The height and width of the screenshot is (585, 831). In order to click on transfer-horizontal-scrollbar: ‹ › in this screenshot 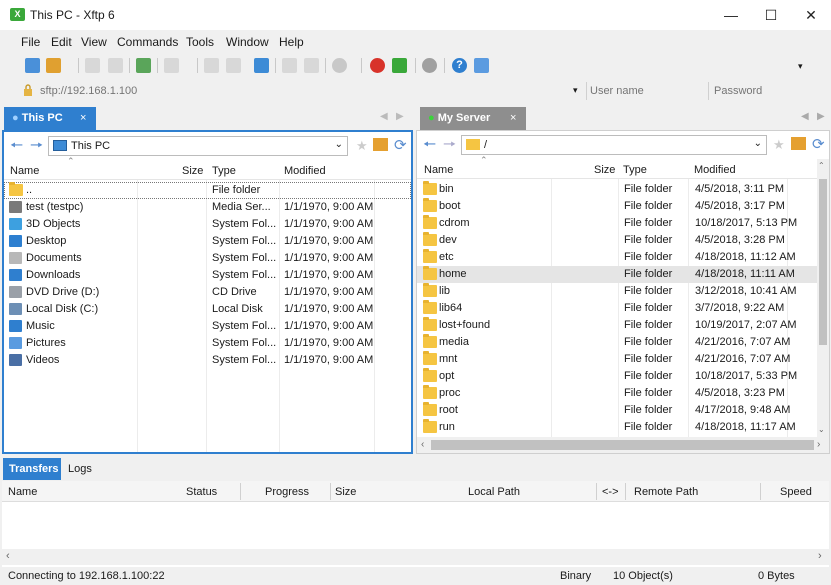, I will do `click(415, 557)`.